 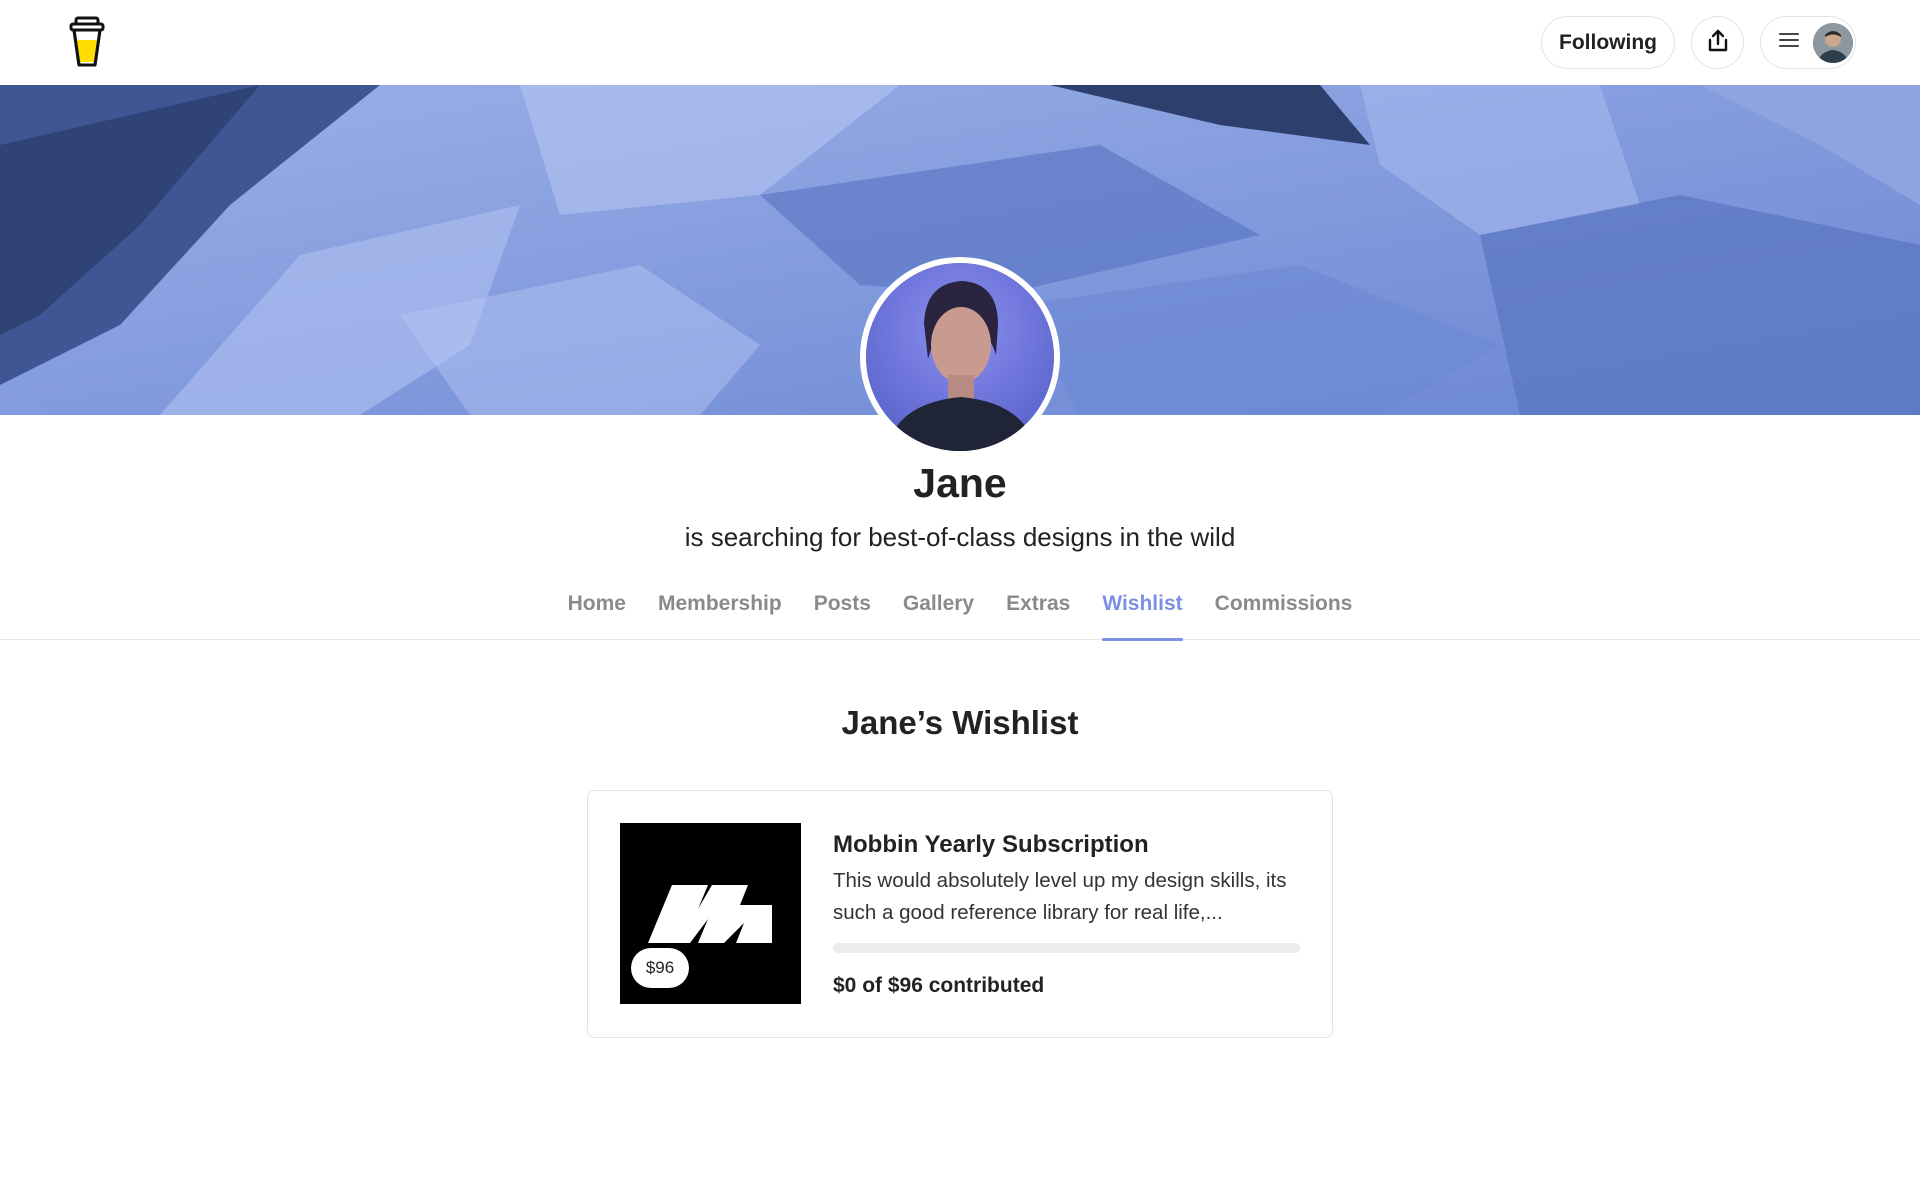 What do you see at coordinates (87, 42) in the screenshot?
I see `coffee-cup-logo-icon` at bounding box center [87, 42].